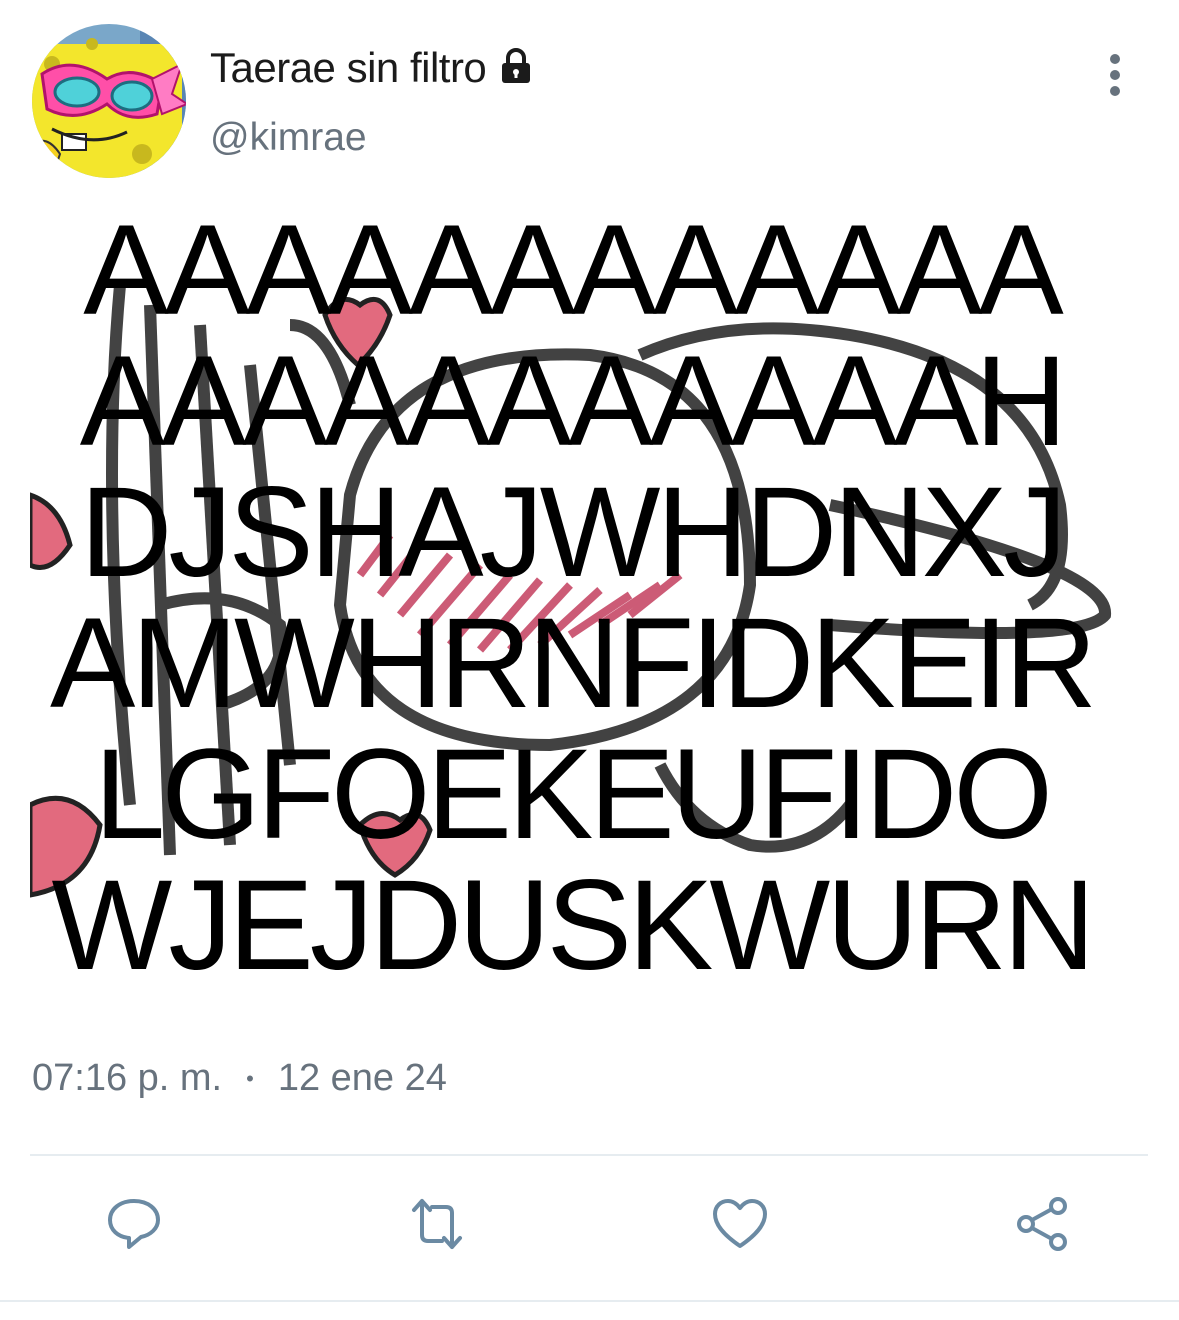 This screenshot has width=1179, height=1320. What do you see at coordinates (239, 1078) in the screenshot?
I see `tweet-timestamp: 07:16 p. m. • 12 ene 24` at bounding box center [239, 1078].